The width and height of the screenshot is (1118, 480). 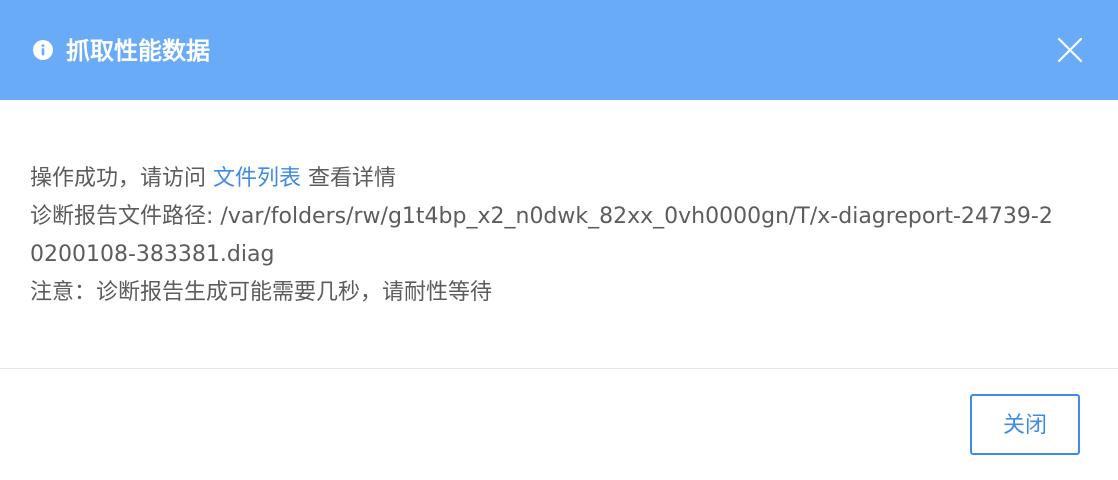 What do you see at coordinates (1025, 424) in the screenshot?
I see `close-button: 关闭` at bounding box center [1025, 424].